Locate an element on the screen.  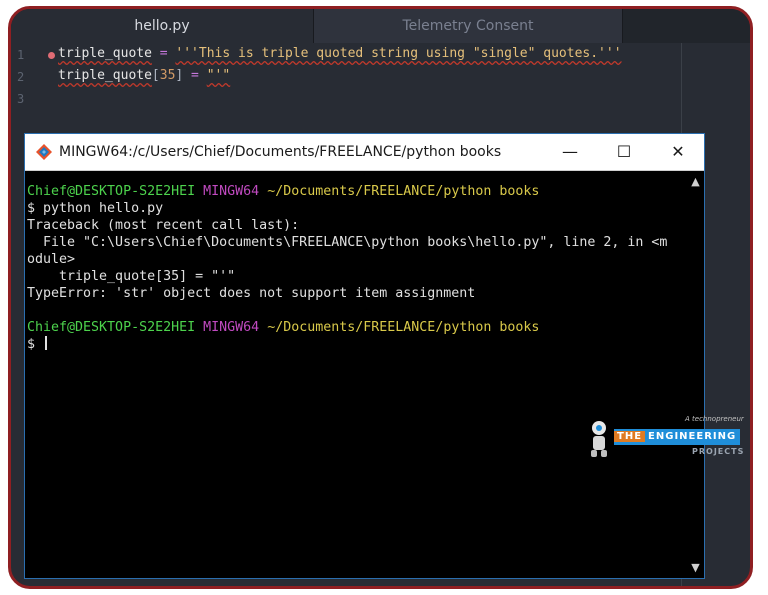
text-cursor is located at coordinates (46, 343).